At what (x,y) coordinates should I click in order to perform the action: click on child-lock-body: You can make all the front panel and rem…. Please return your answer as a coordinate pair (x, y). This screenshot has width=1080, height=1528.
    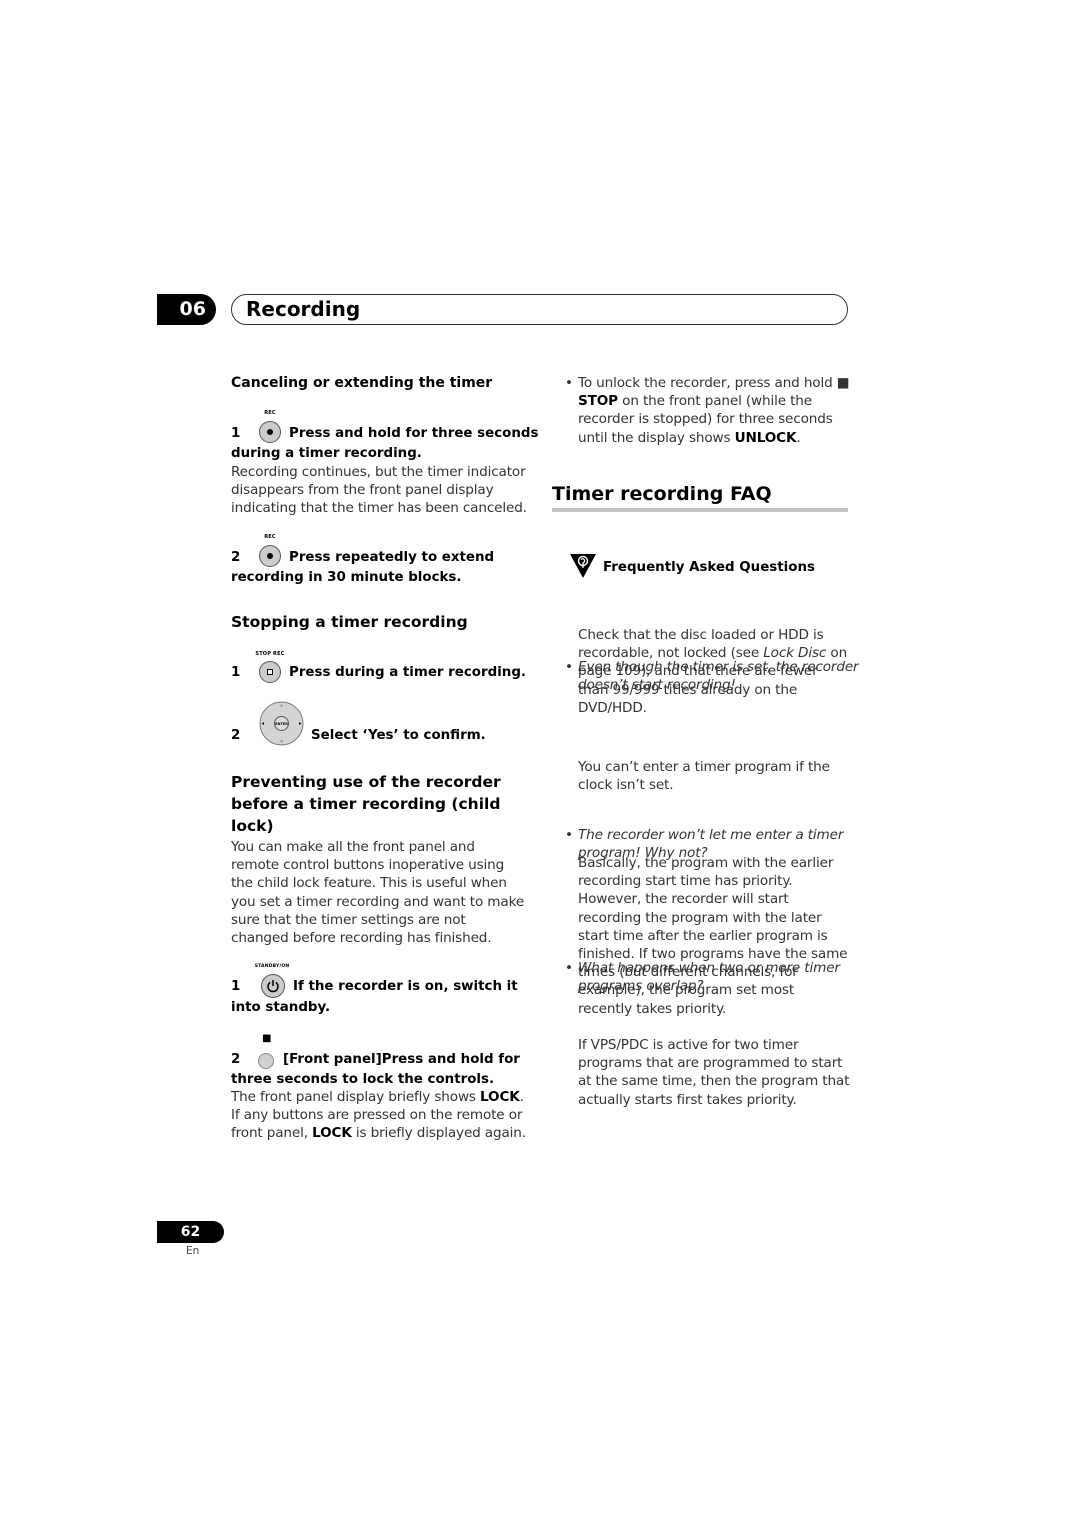
    Looking at the image, I should click on (378, 893).